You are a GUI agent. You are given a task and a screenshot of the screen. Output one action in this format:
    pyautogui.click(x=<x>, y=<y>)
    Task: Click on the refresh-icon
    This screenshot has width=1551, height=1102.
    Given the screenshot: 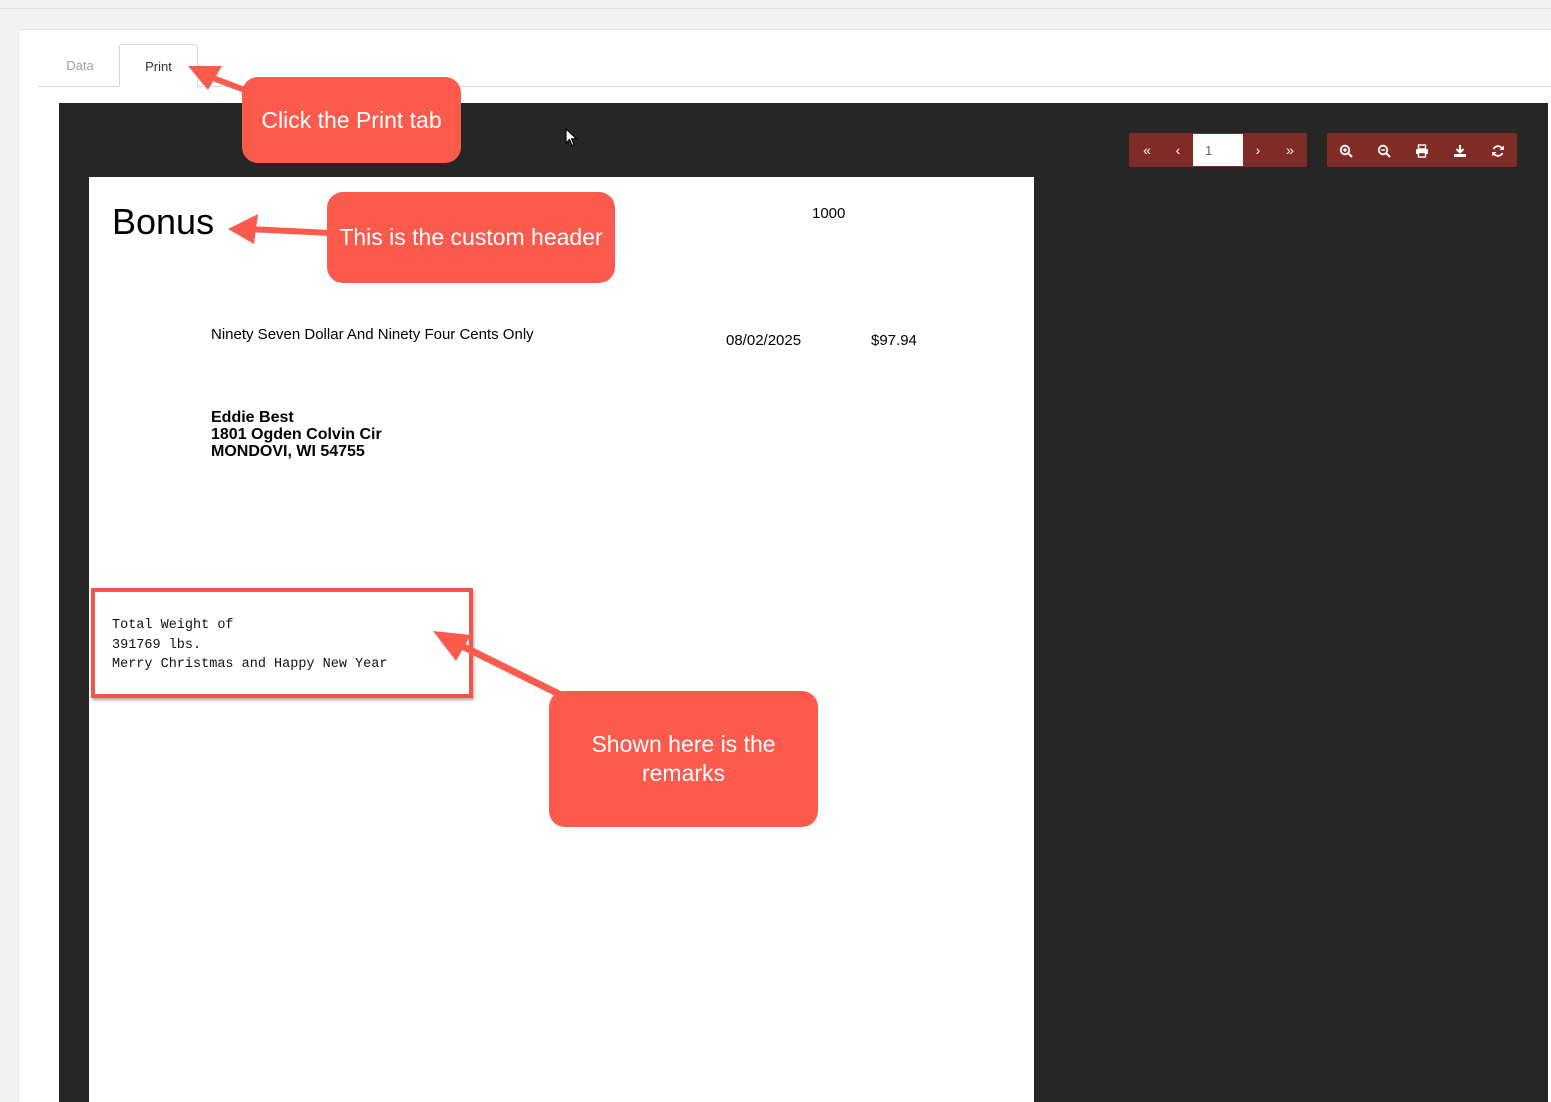 What is the action you would take?
    pyautogui.click(x=1498, y=151)
    